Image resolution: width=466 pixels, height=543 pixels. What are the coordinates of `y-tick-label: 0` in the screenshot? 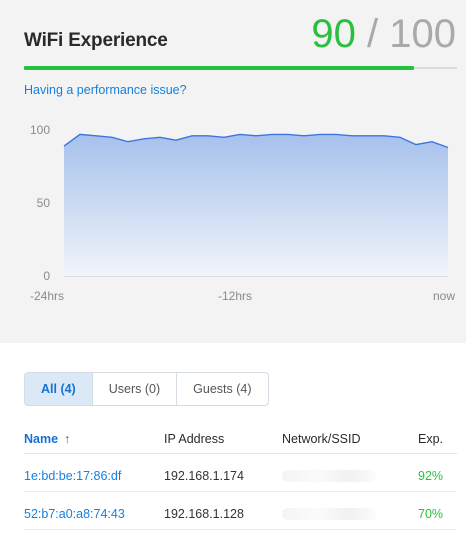 It's located at (46, 276).